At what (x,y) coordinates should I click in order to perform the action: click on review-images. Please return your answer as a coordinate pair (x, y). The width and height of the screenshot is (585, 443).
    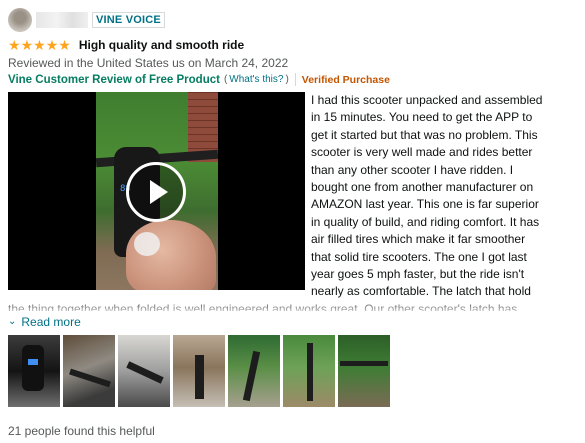
    Looking at the image, I should click on (199, 371).